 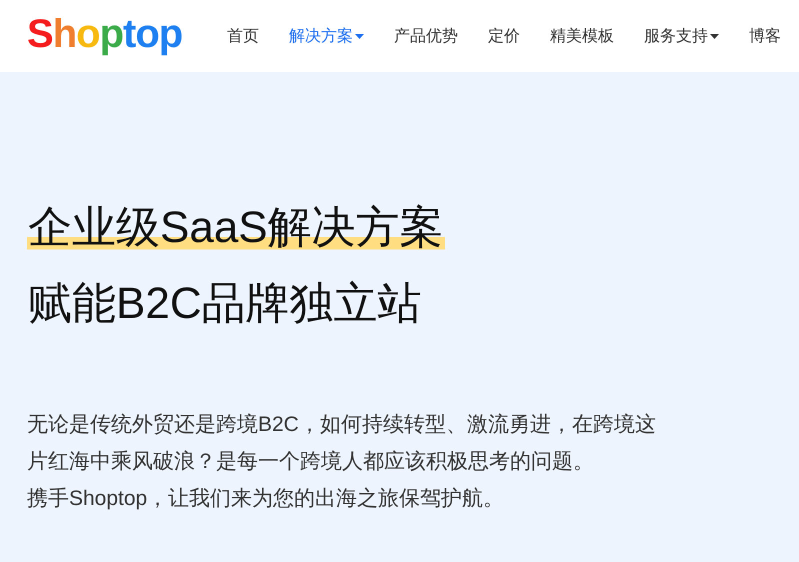 What do you see at coordinates (765, 36) in the screenshot?
I see `nav-link: 博客` at bounding box center [765, 36].